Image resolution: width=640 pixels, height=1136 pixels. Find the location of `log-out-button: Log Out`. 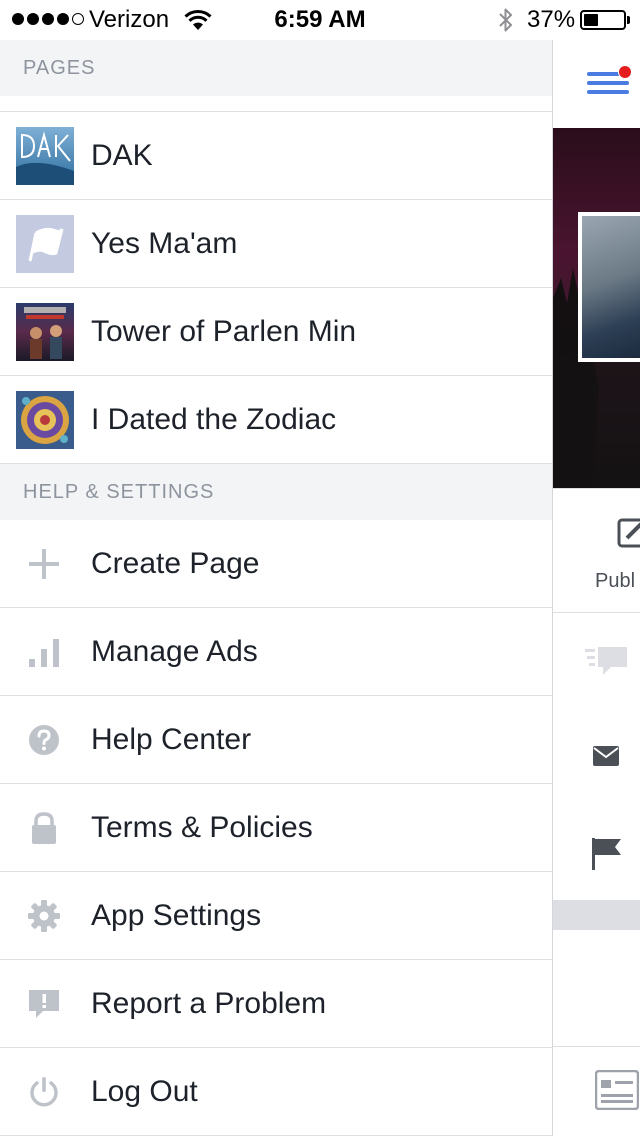

log-out-button: Log Out is located at coordinates (276, 1092).